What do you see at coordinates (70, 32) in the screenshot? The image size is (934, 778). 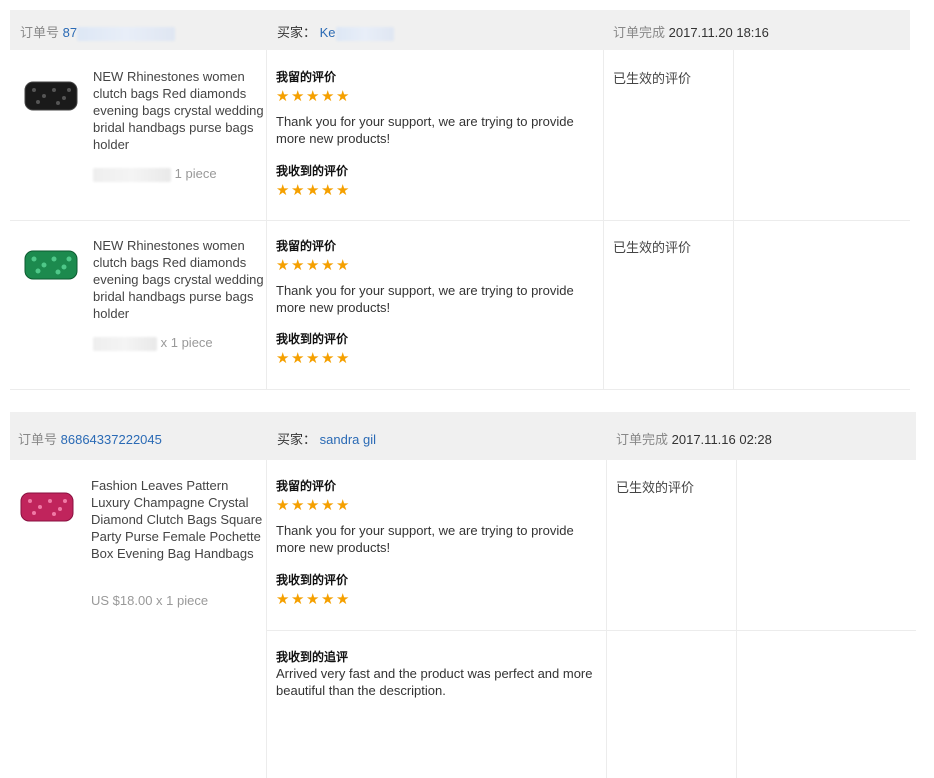 I see `order-number-link: 87` at bounding box center [70, 32].